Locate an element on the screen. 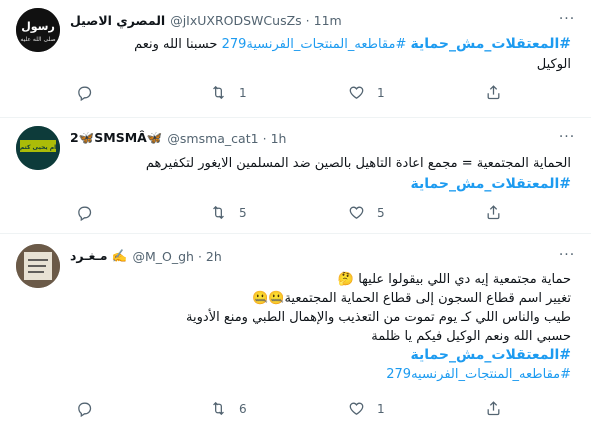 The height and width of the screenshot is (424, 591). retweet-button: 6 is located at coordinates (228, 408).